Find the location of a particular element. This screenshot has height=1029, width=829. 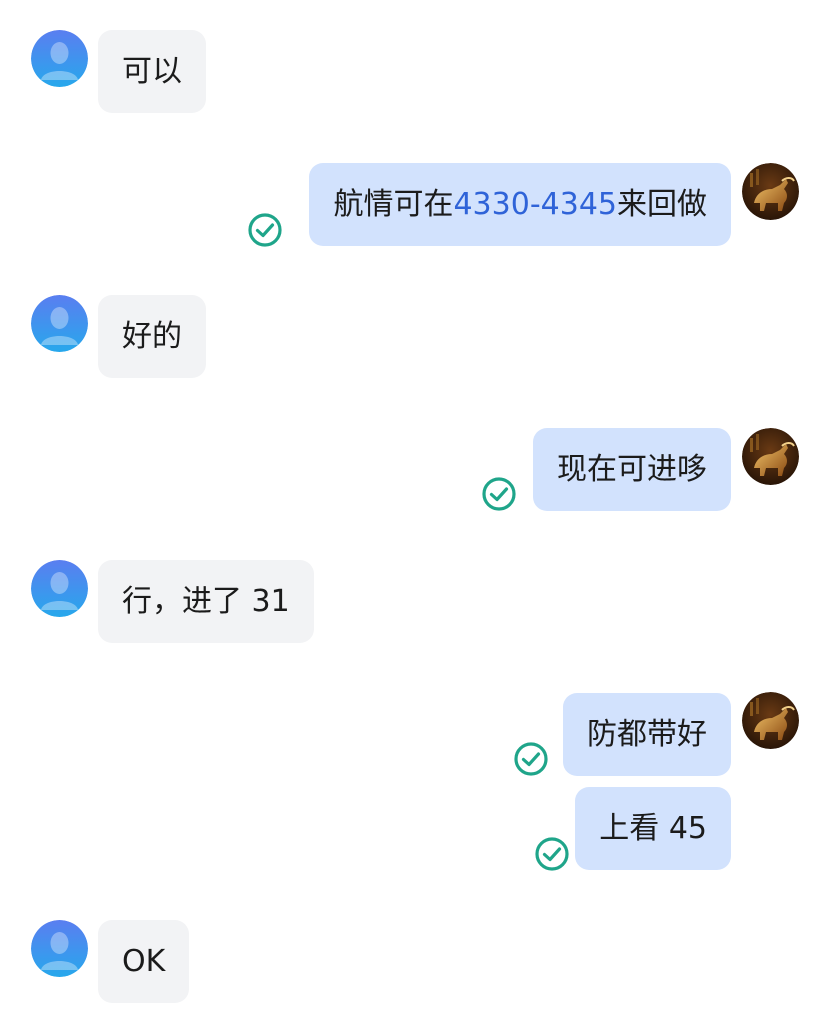

message-text: 好的 is located at coordinates (152, 336).